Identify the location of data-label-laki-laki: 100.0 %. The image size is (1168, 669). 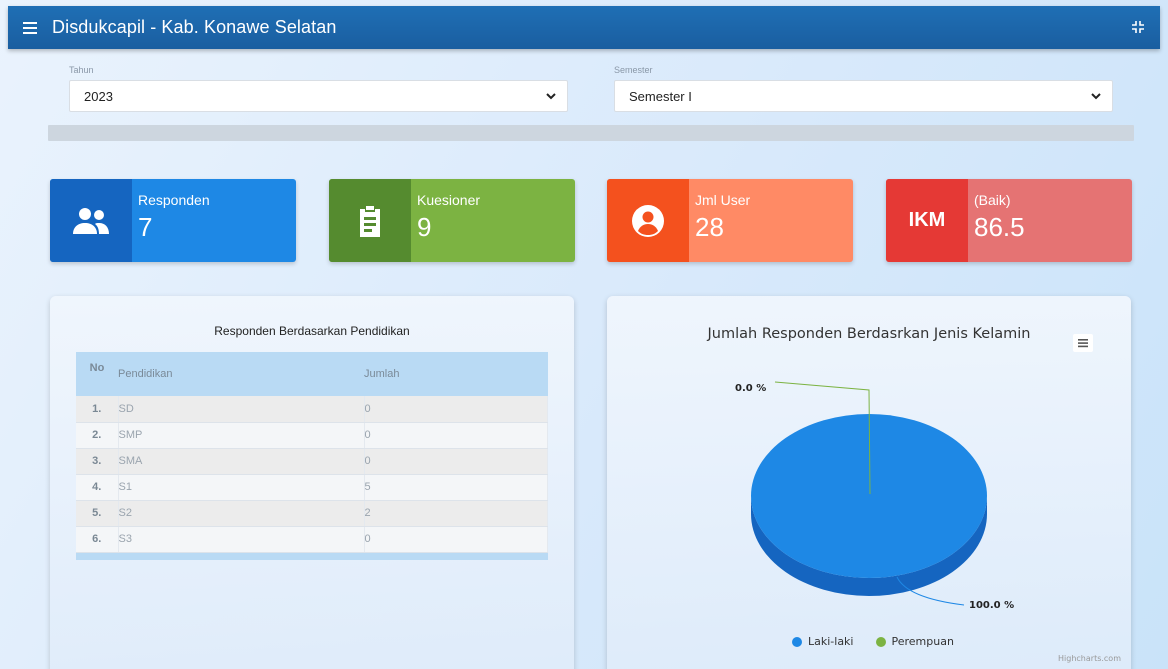
(991, 605).